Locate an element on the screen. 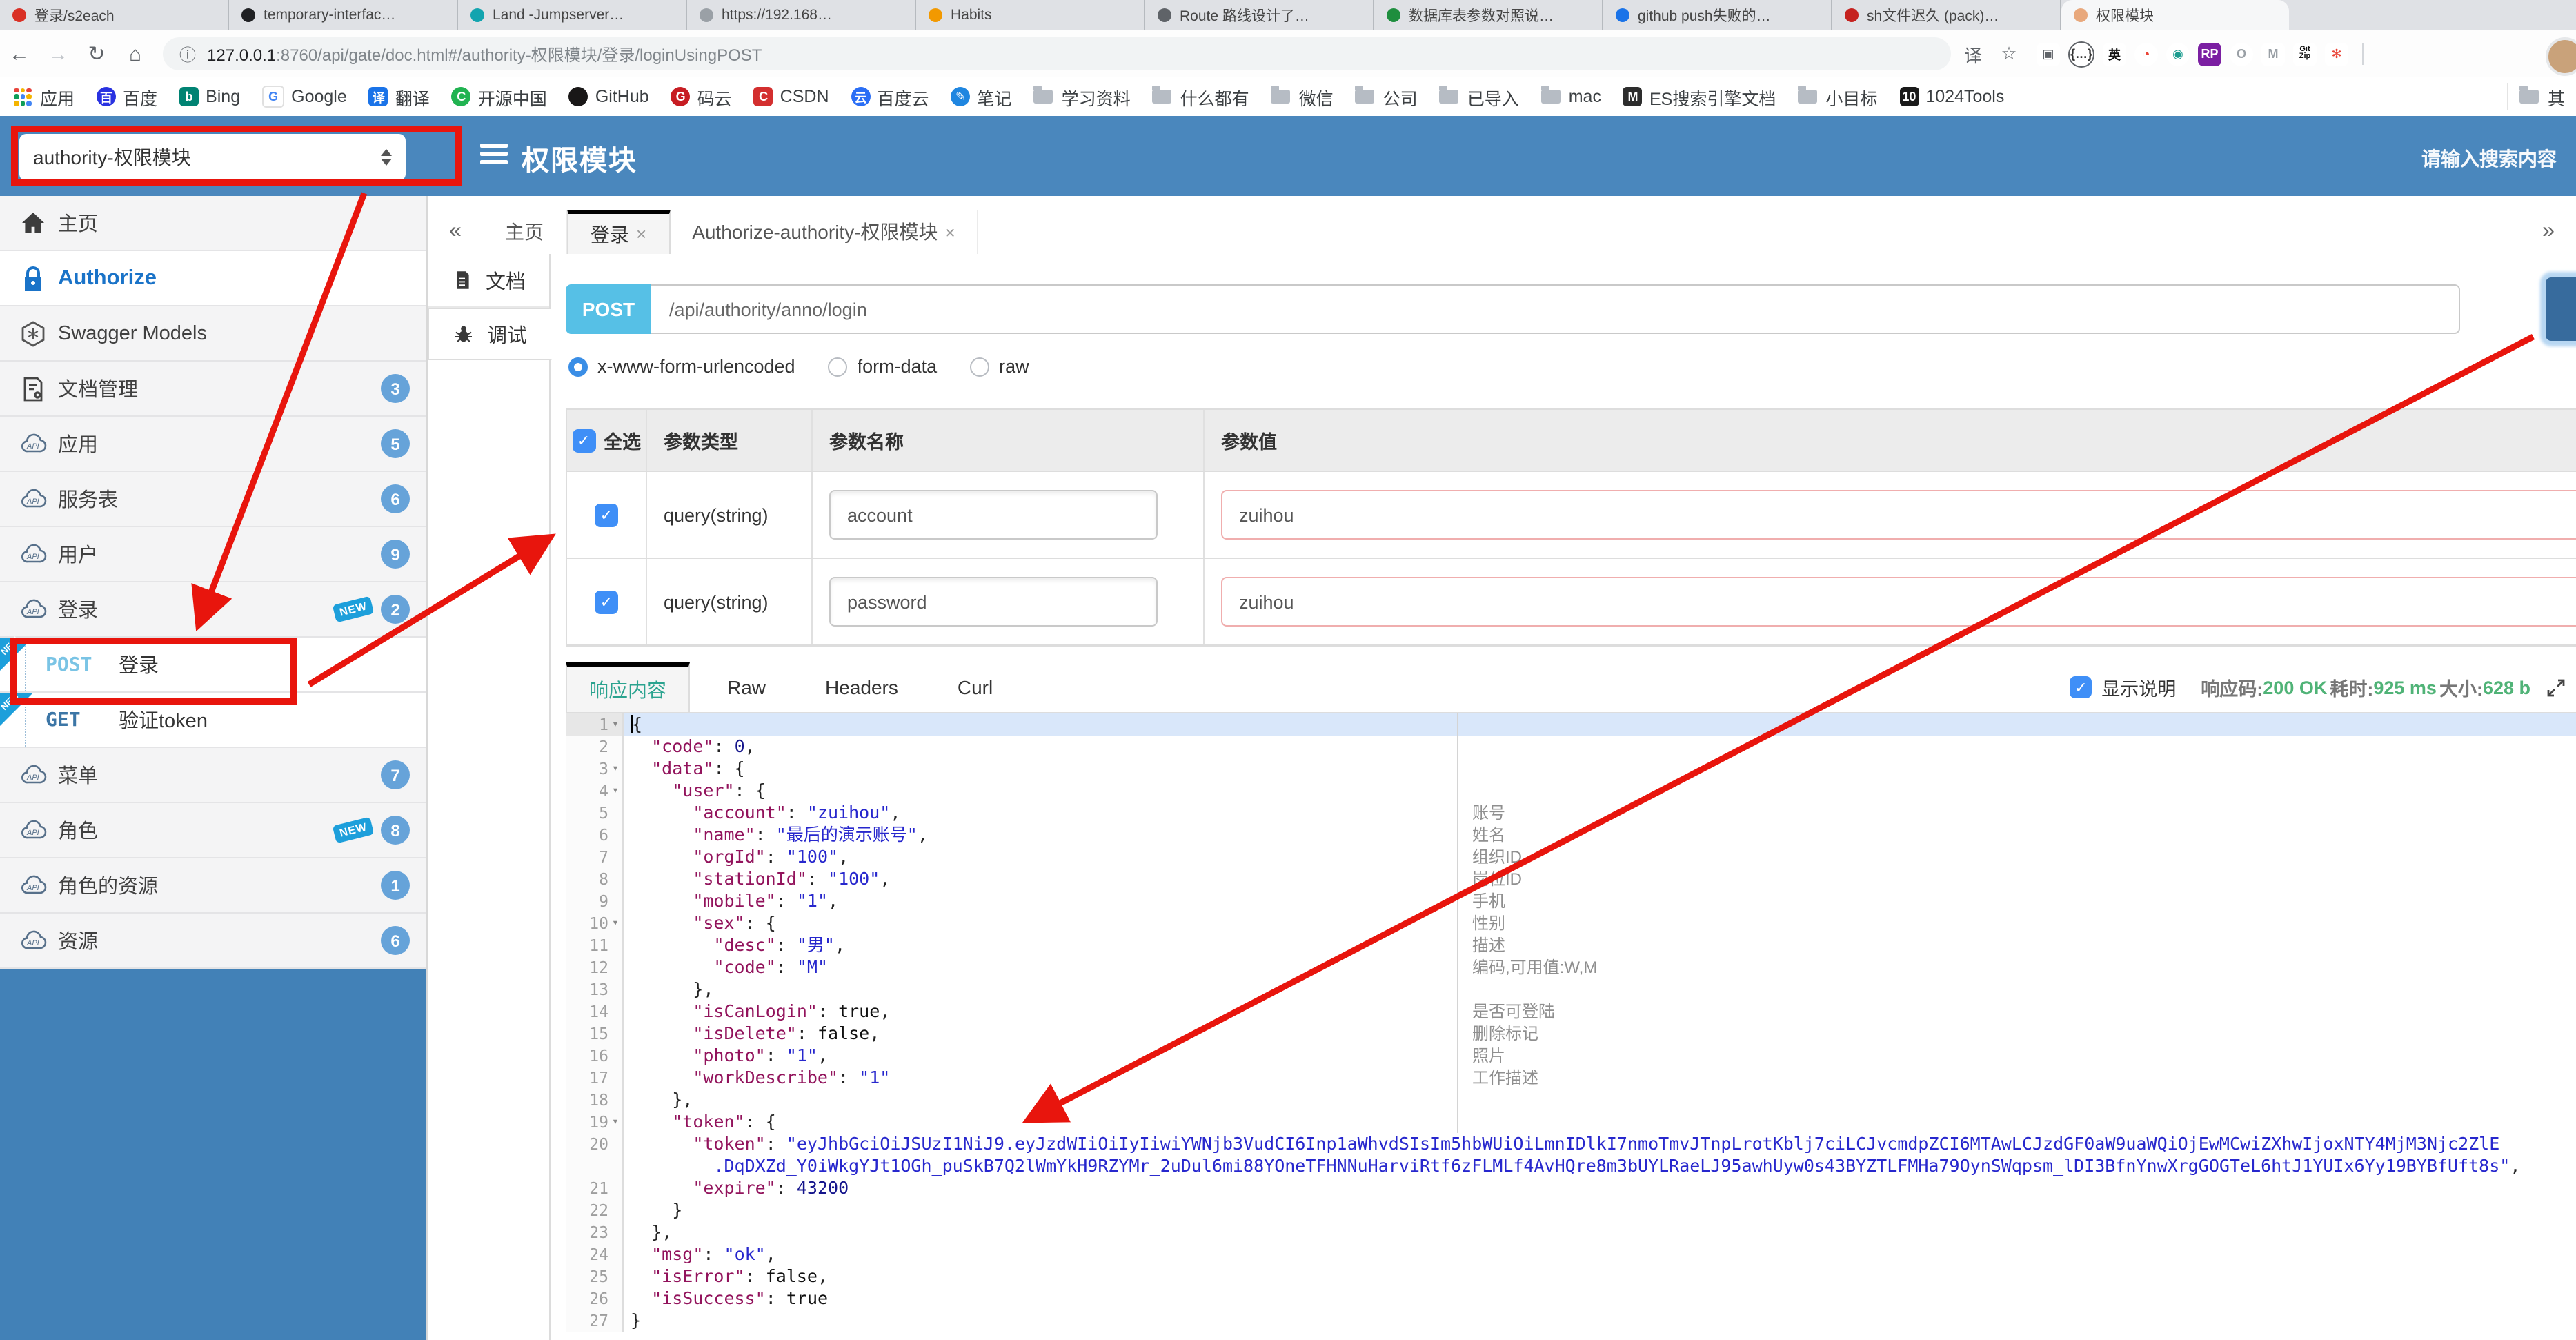 This screenshot has height=1340, width=2576. response-tab: 响应内容 is located at coordinates (628, 687).